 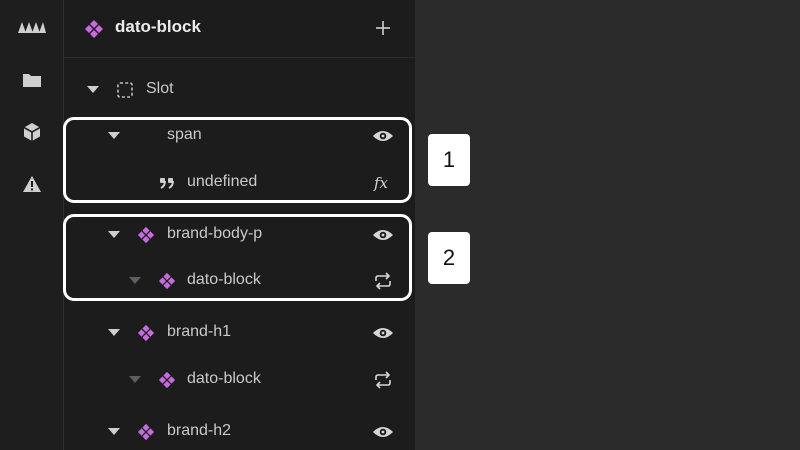 What do you see at coordinates (32, 28) in the screenshot?
I see `trees-icon` at bounding box center [32, 28].